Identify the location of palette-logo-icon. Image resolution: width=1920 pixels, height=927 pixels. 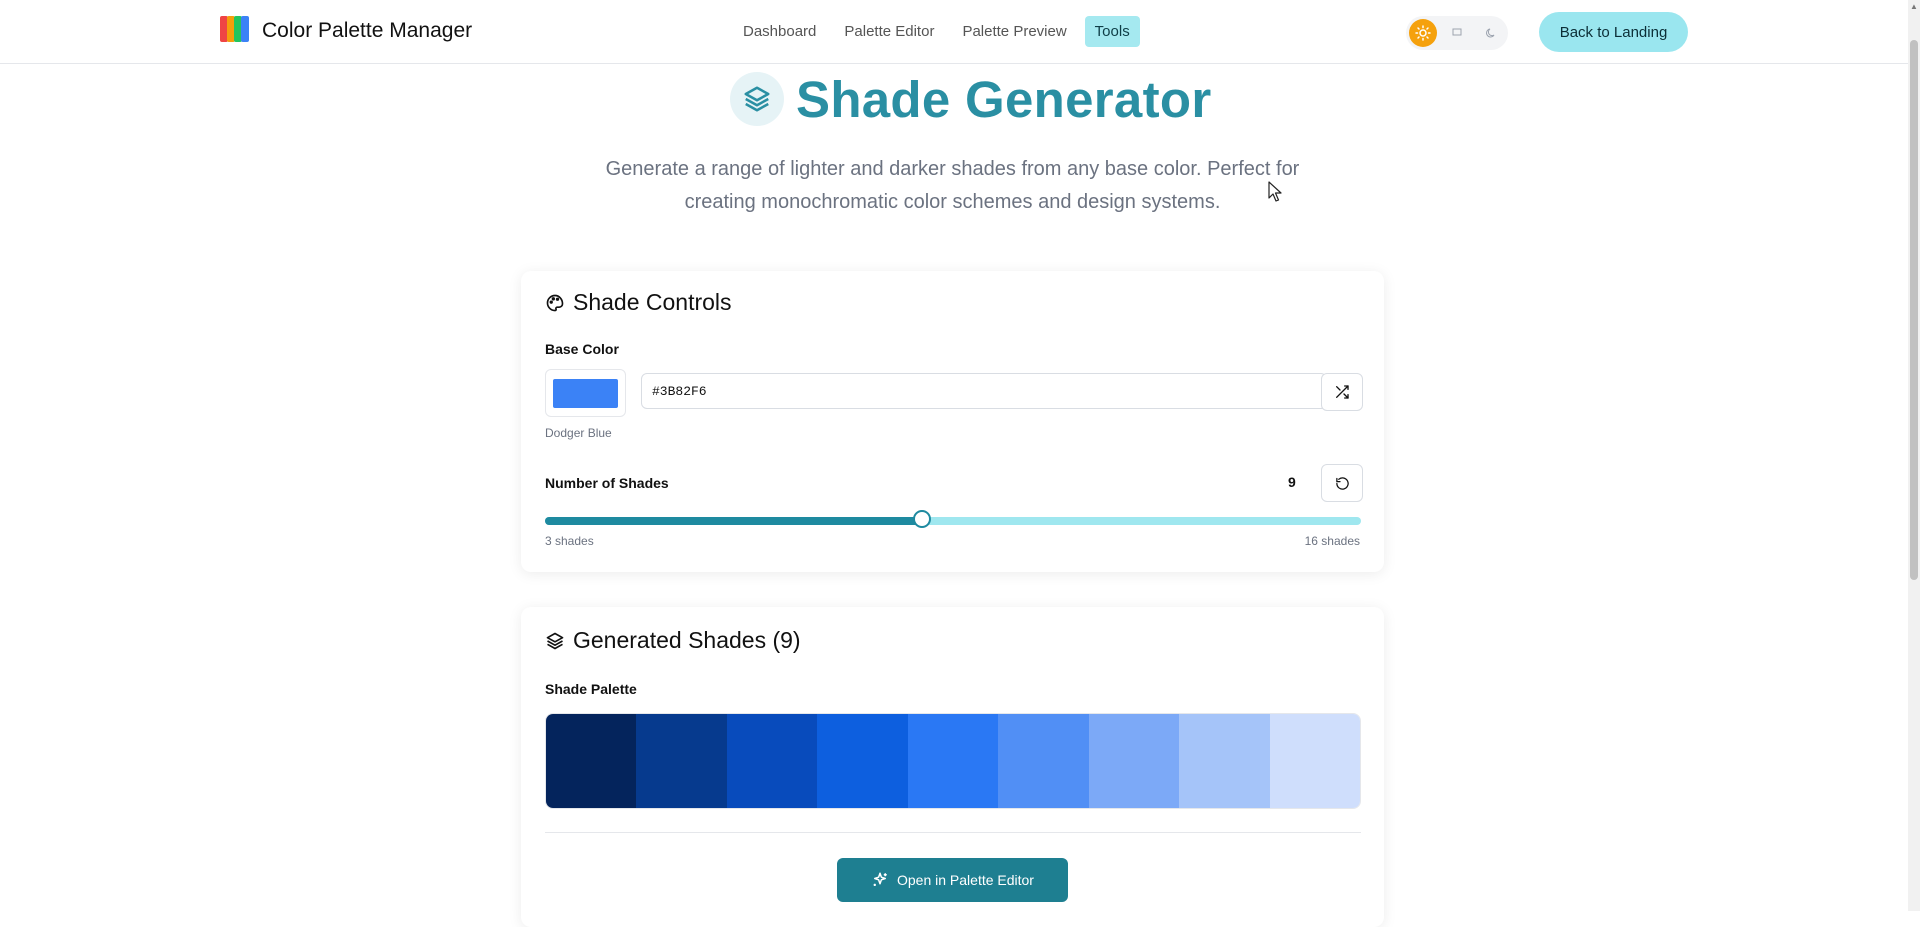
(237, 31).